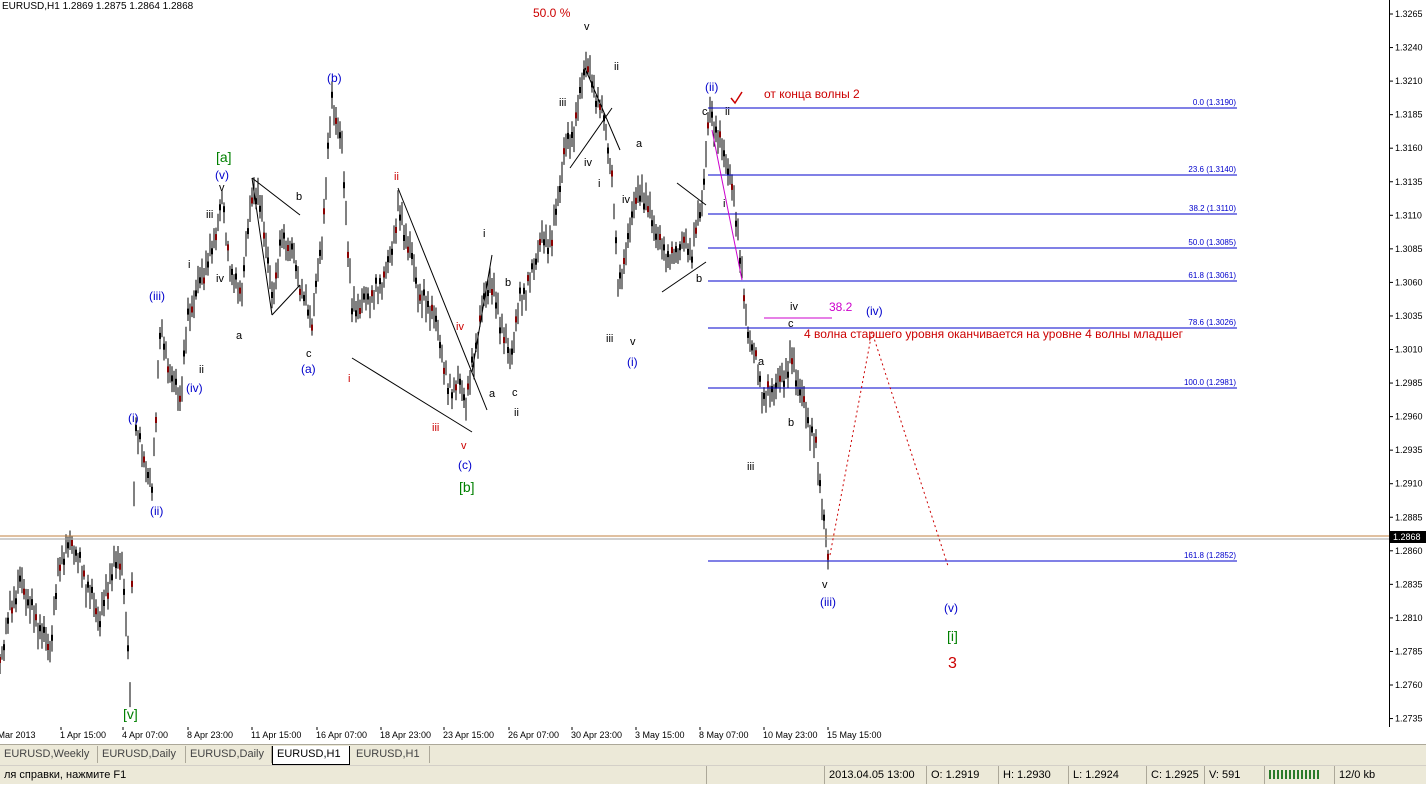  Describe the element at coordinates (1409, 48) in the screenshot. I see `price-label: 1.3240` at that location.